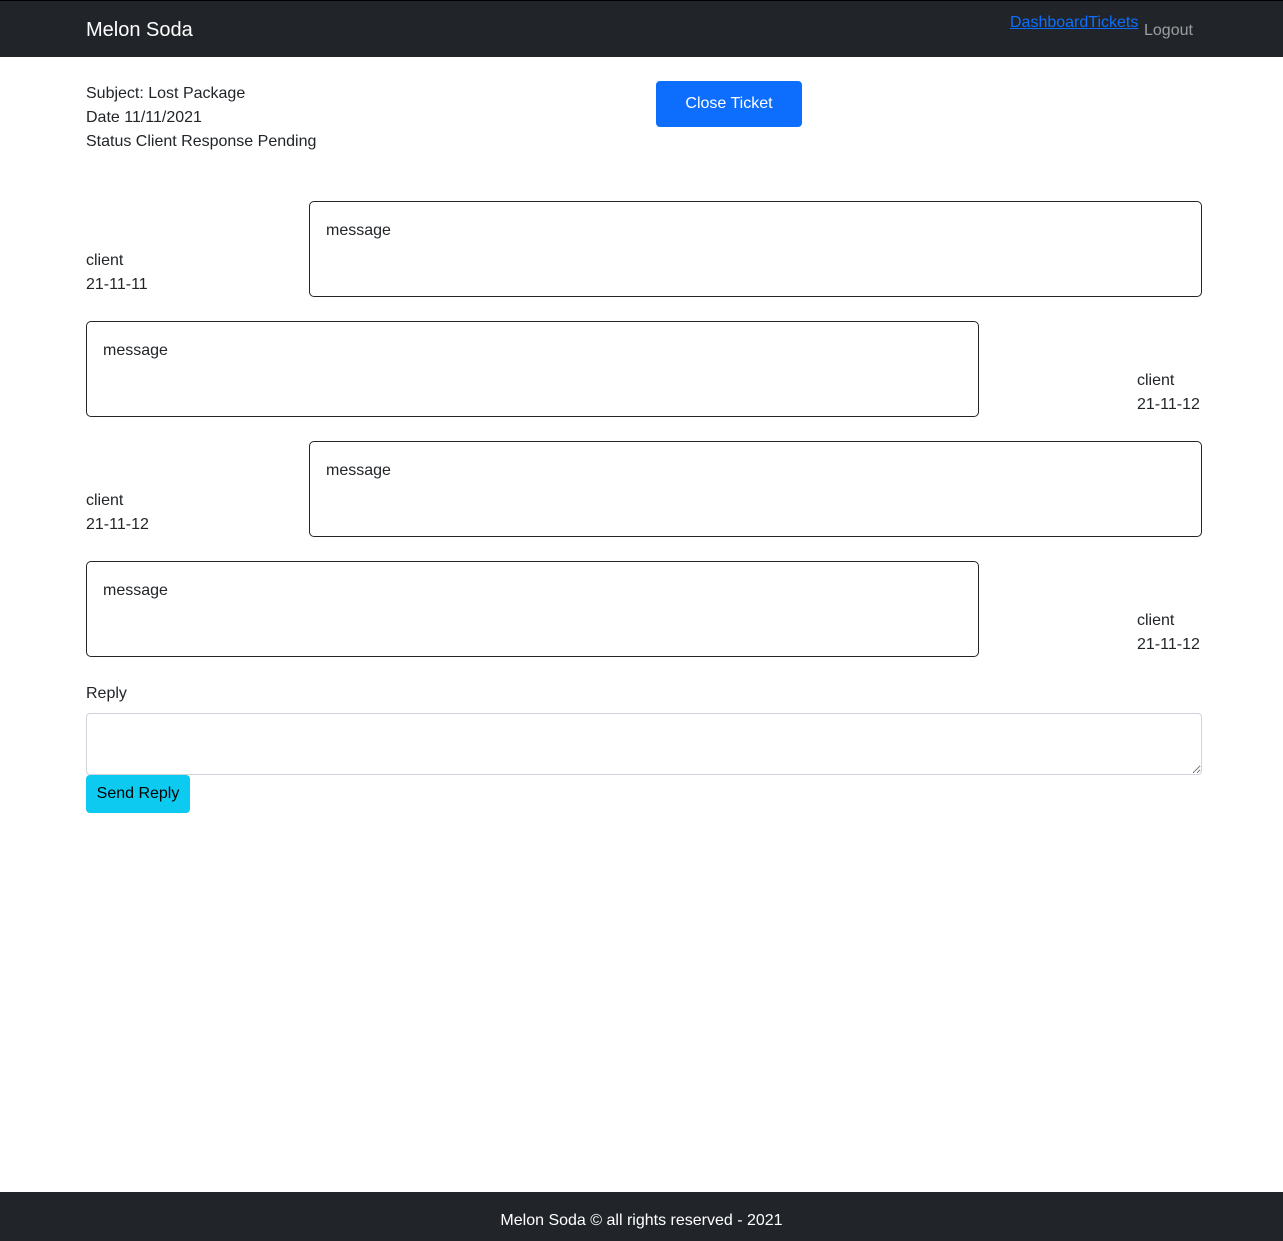 The height and width of the screenshot is (1241, 1283). What do you see at coordinates (1049, 22) in the screenshot?
I see `nav-link-dashboard: Dashboard` at bounding box center [1049, 22].